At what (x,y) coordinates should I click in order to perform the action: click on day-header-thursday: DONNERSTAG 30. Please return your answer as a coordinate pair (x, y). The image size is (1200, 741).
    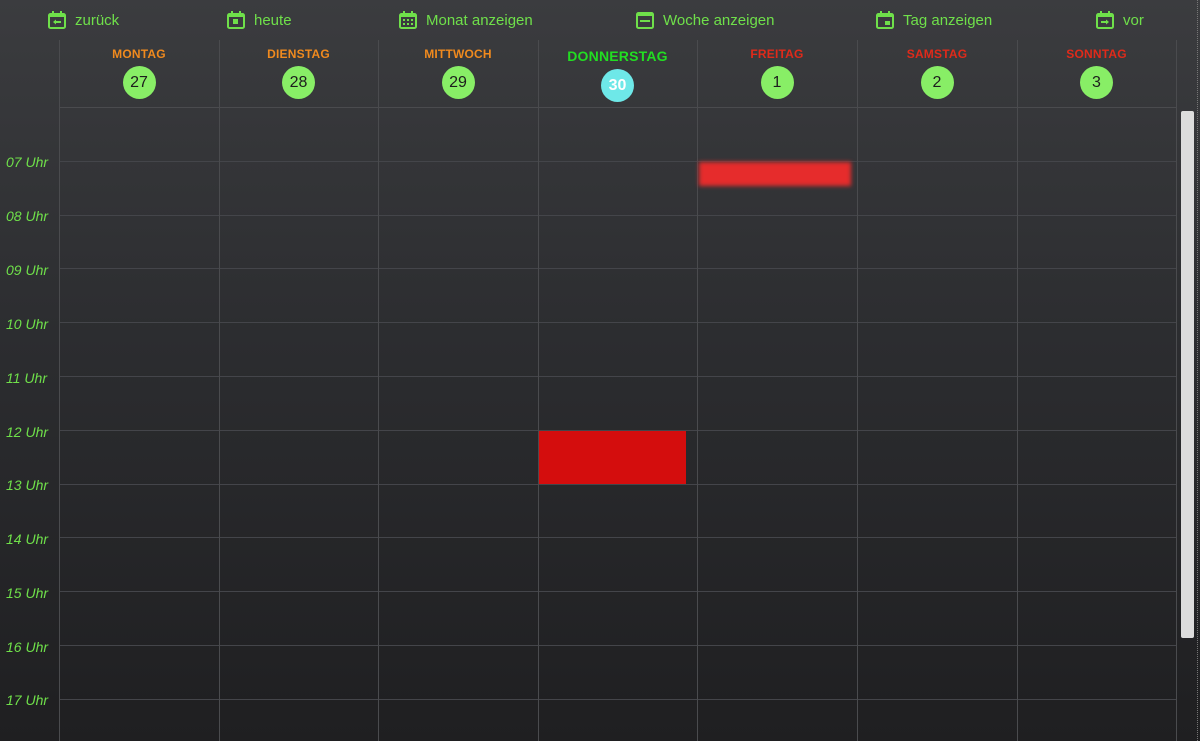
    Looking at the image, I should click on (617, 73).